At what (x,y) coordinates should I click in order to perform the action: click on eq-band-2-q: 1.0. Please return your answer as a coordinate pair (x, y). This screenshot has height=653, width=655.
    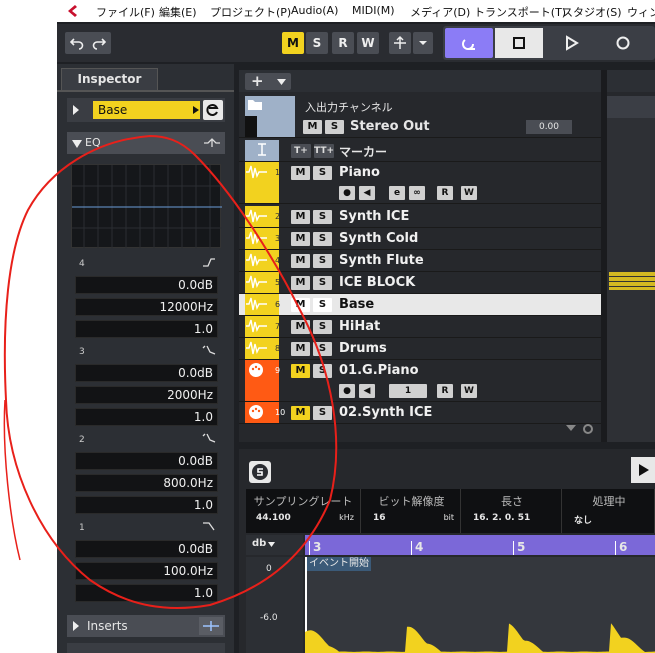
    Looking at the image, I should click on (146, 505).